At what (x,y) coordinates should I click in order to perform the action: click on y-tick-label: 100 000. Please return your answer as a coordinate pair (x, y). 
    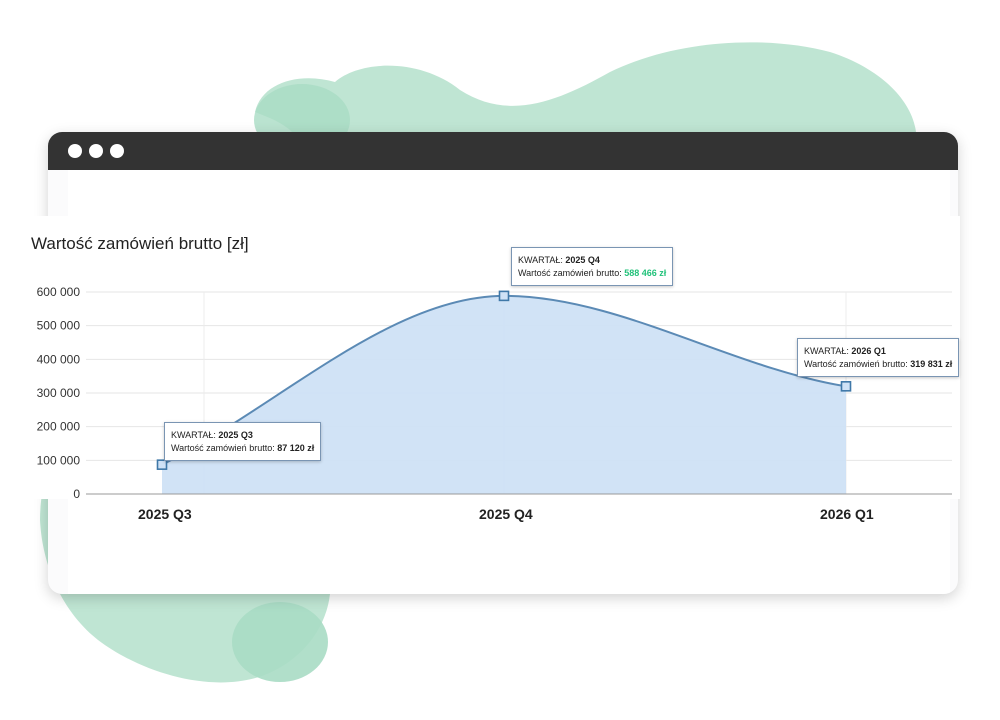
    Looking at the image, I should click on (59, 460).